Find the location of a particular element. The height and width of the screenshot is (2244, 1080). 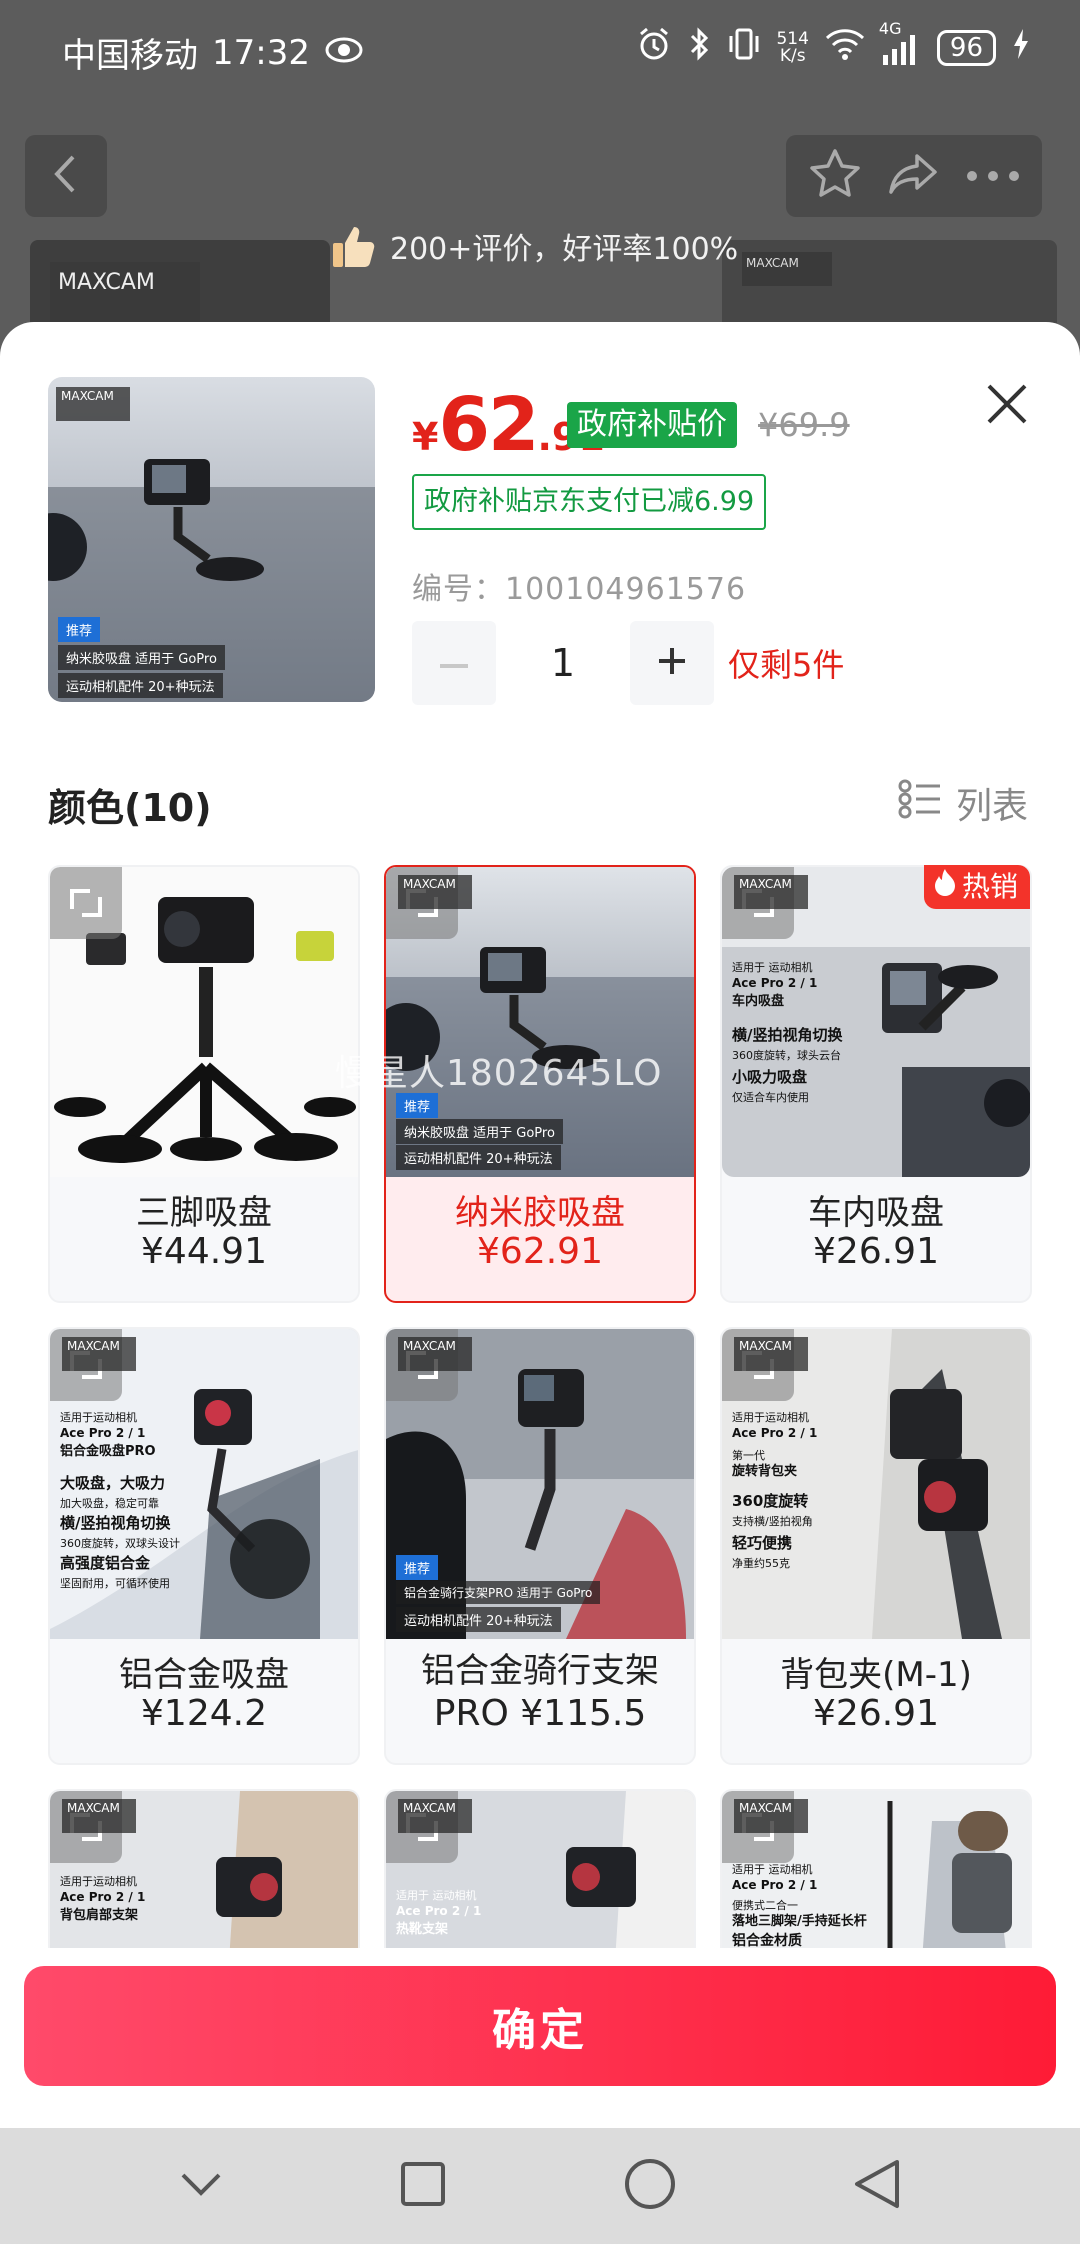

thumbnail-caption-2: 运动相机配件 20+种玩法 is located at coordinates (140, 685).